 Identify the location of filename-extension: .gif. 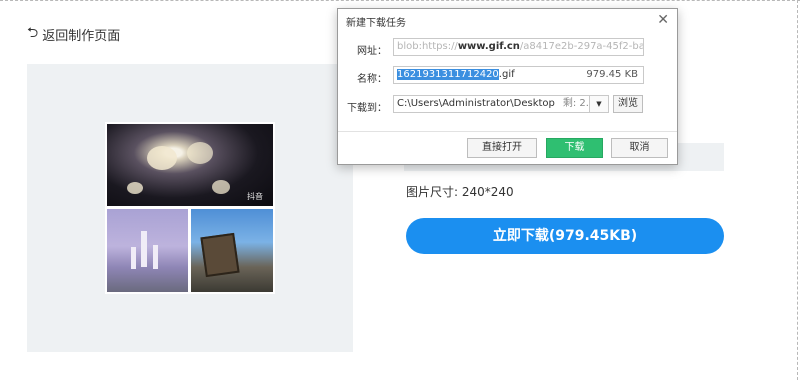
(506, 74).